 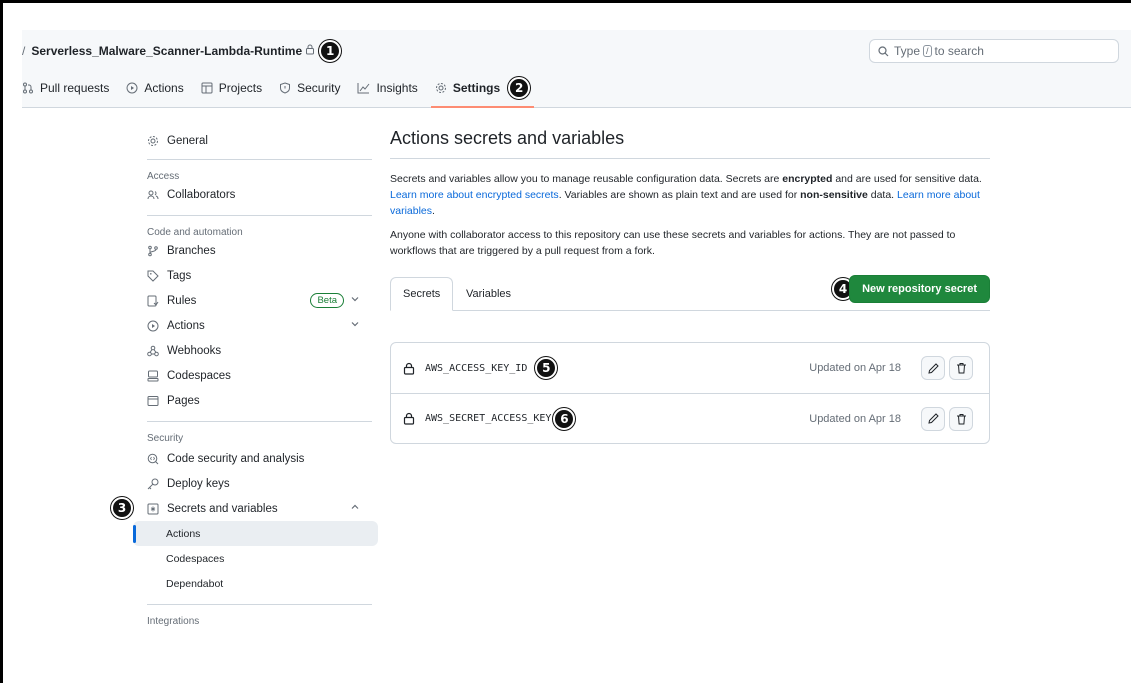 What do you see at coordinates (163, 176) in the screenshot?
I see `sidebar-heading-access: Access` at bounding box center [163, 176].